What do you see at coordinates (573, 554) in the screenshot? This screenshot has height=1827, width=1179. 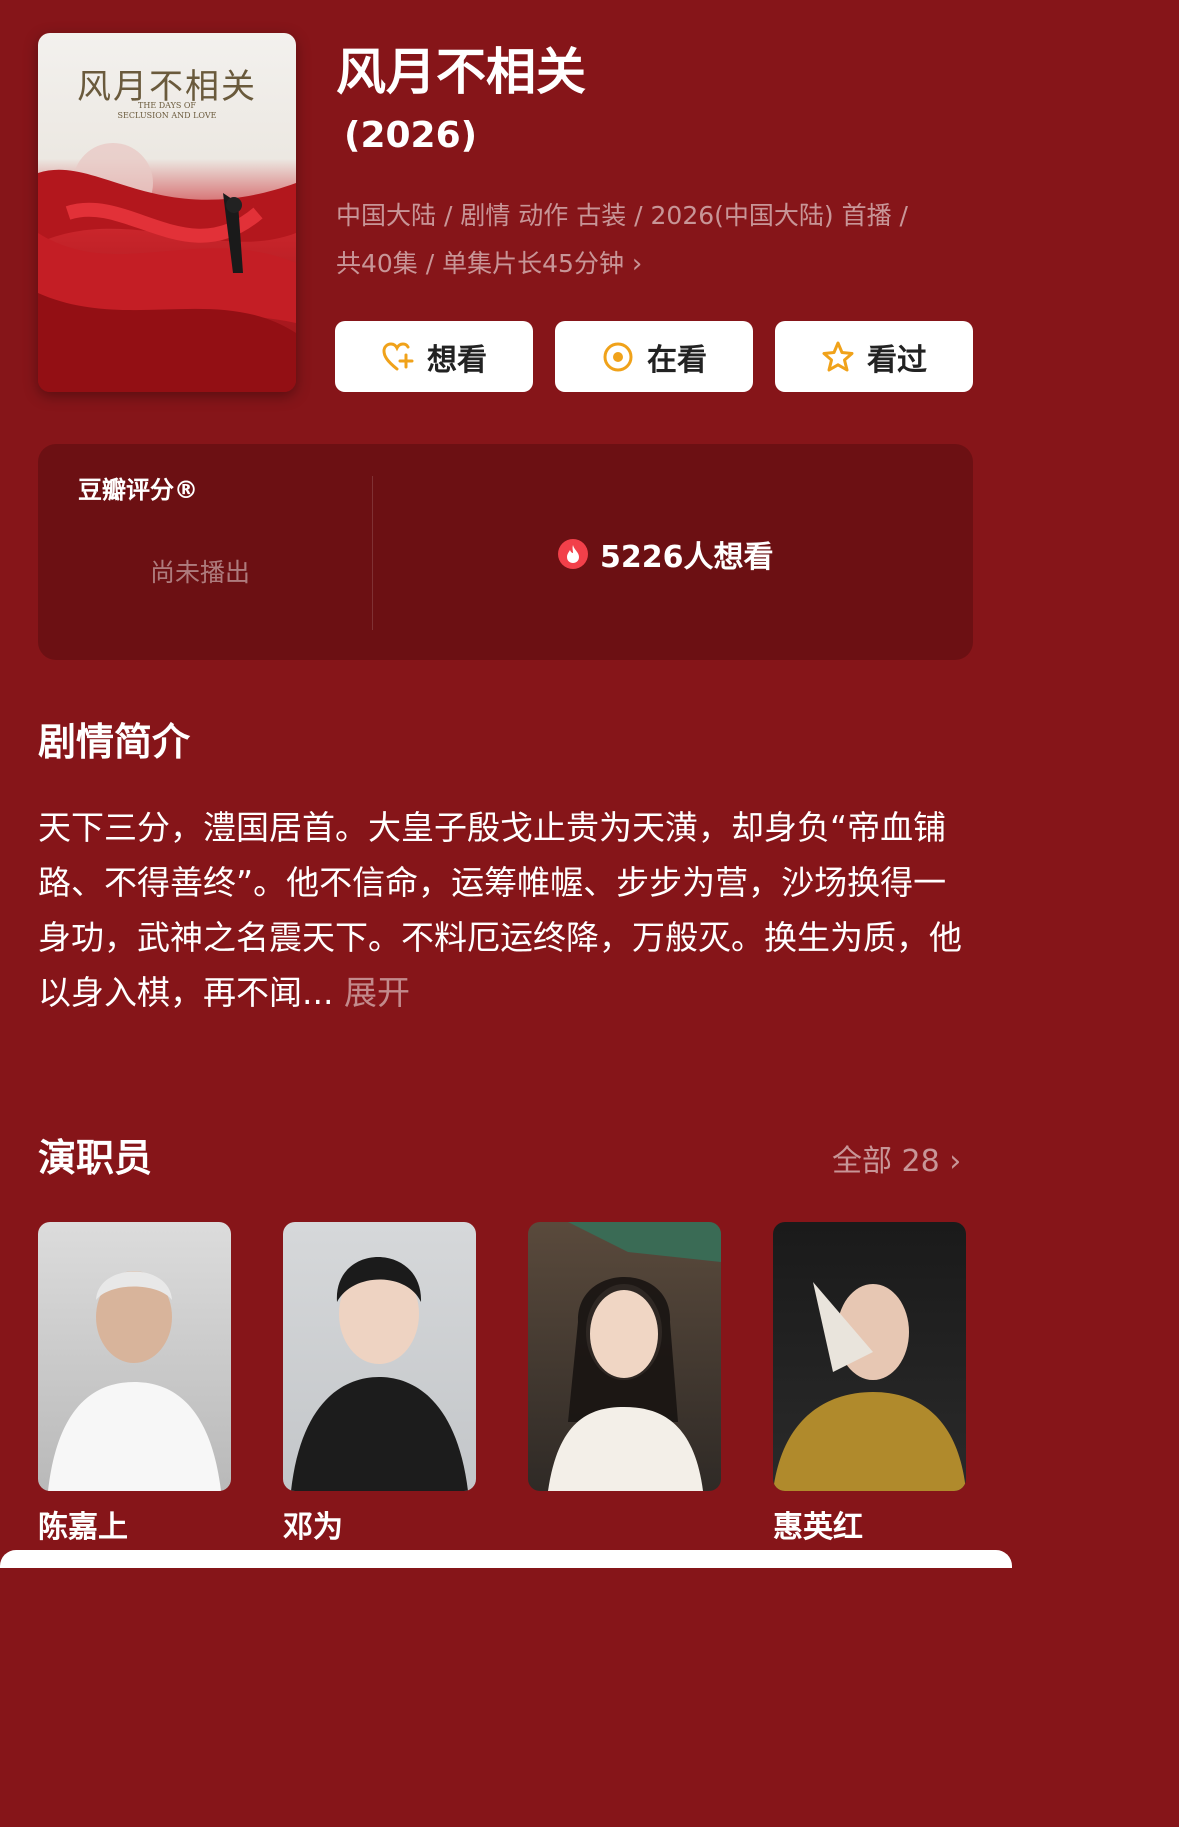 I see `fire-icon` at bounding box center [573, 554].